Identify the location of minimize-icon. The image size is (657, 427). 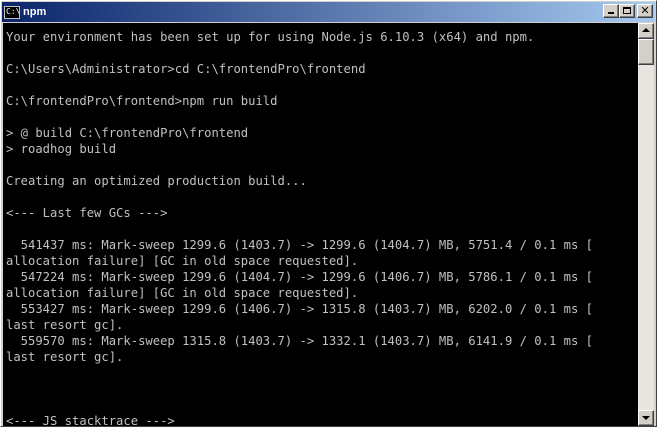
(611, 13).